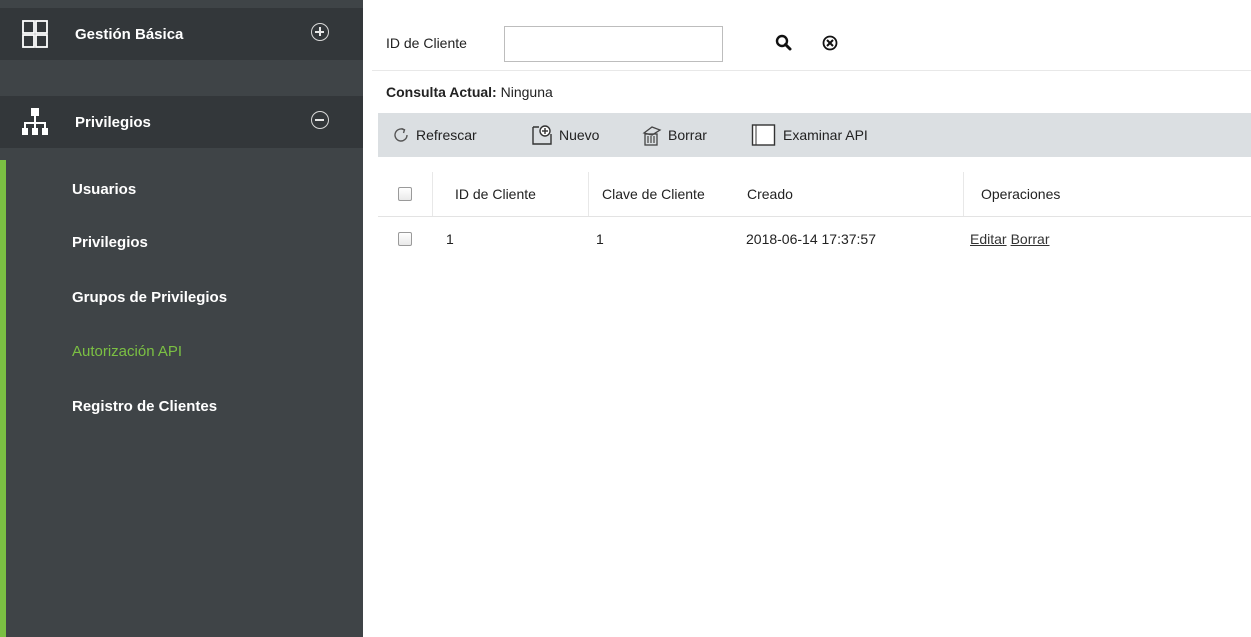  What do you see at coordinates (687, 135) in the screenshot?
I see `delete-label: Borrar` at bounding box center [687, 135].